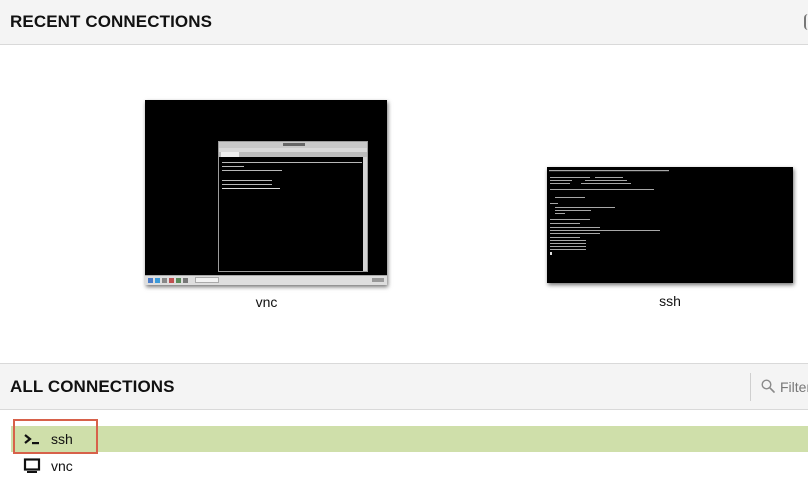  I want to click on connection-row-ssh: ssh, so click(409, 439).